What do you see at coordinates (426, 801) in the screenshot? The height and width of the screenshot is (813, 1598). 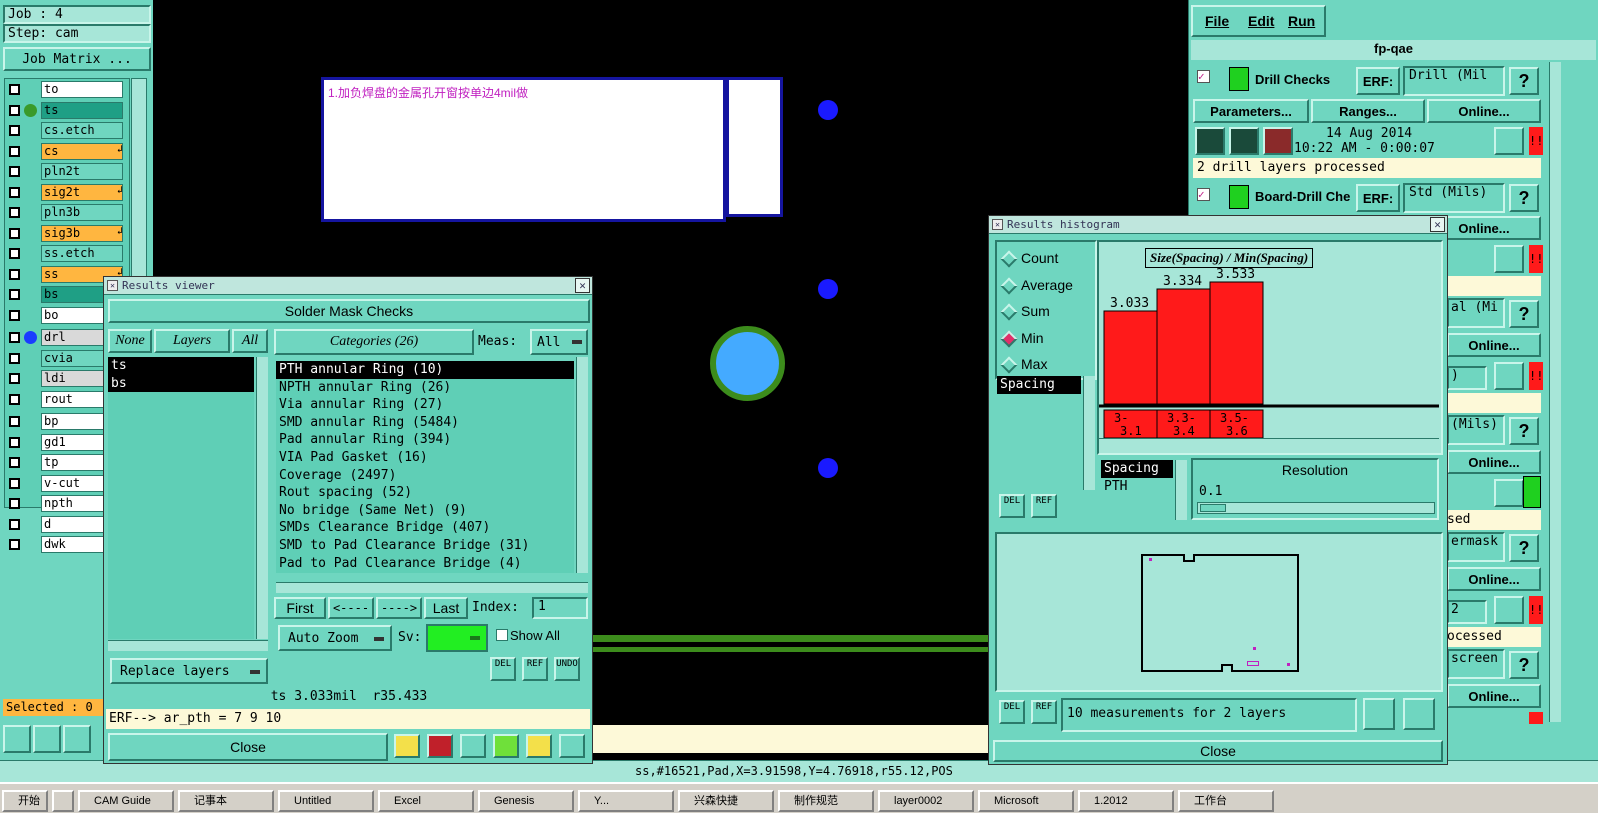 I see `taskbar-item: Excel` at bounding box center [426, 801].